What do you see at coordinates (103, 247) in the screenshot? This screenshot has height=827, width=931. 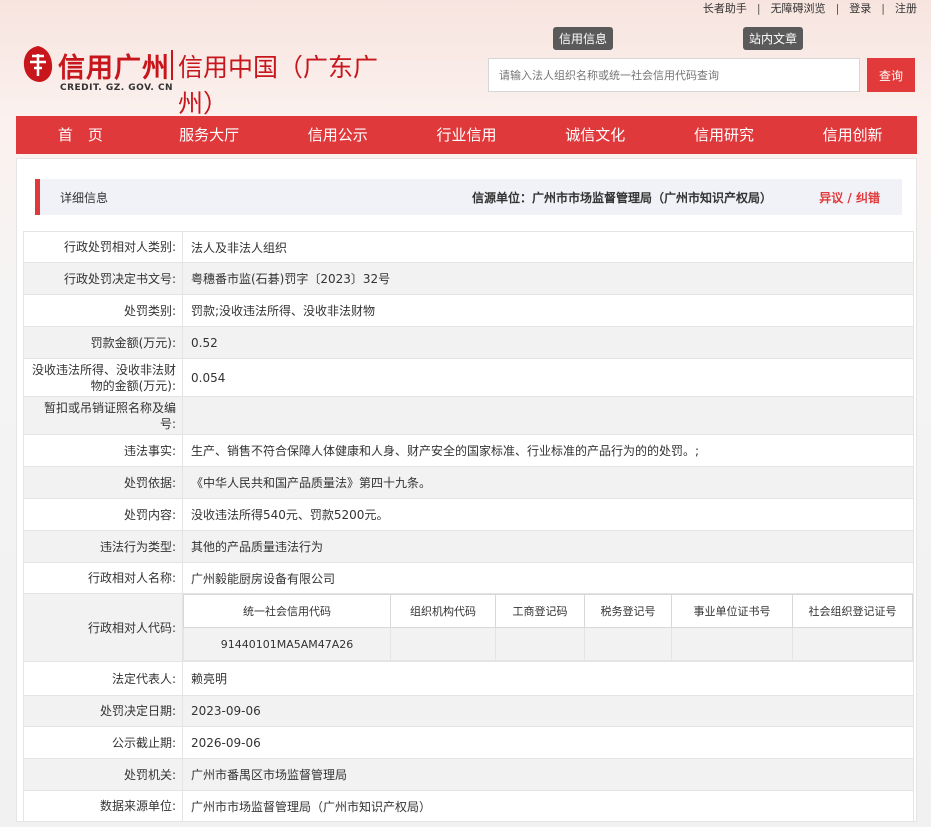 I see `row-label: 行政处罚相对人类别:` at bounding box center [103, 247].